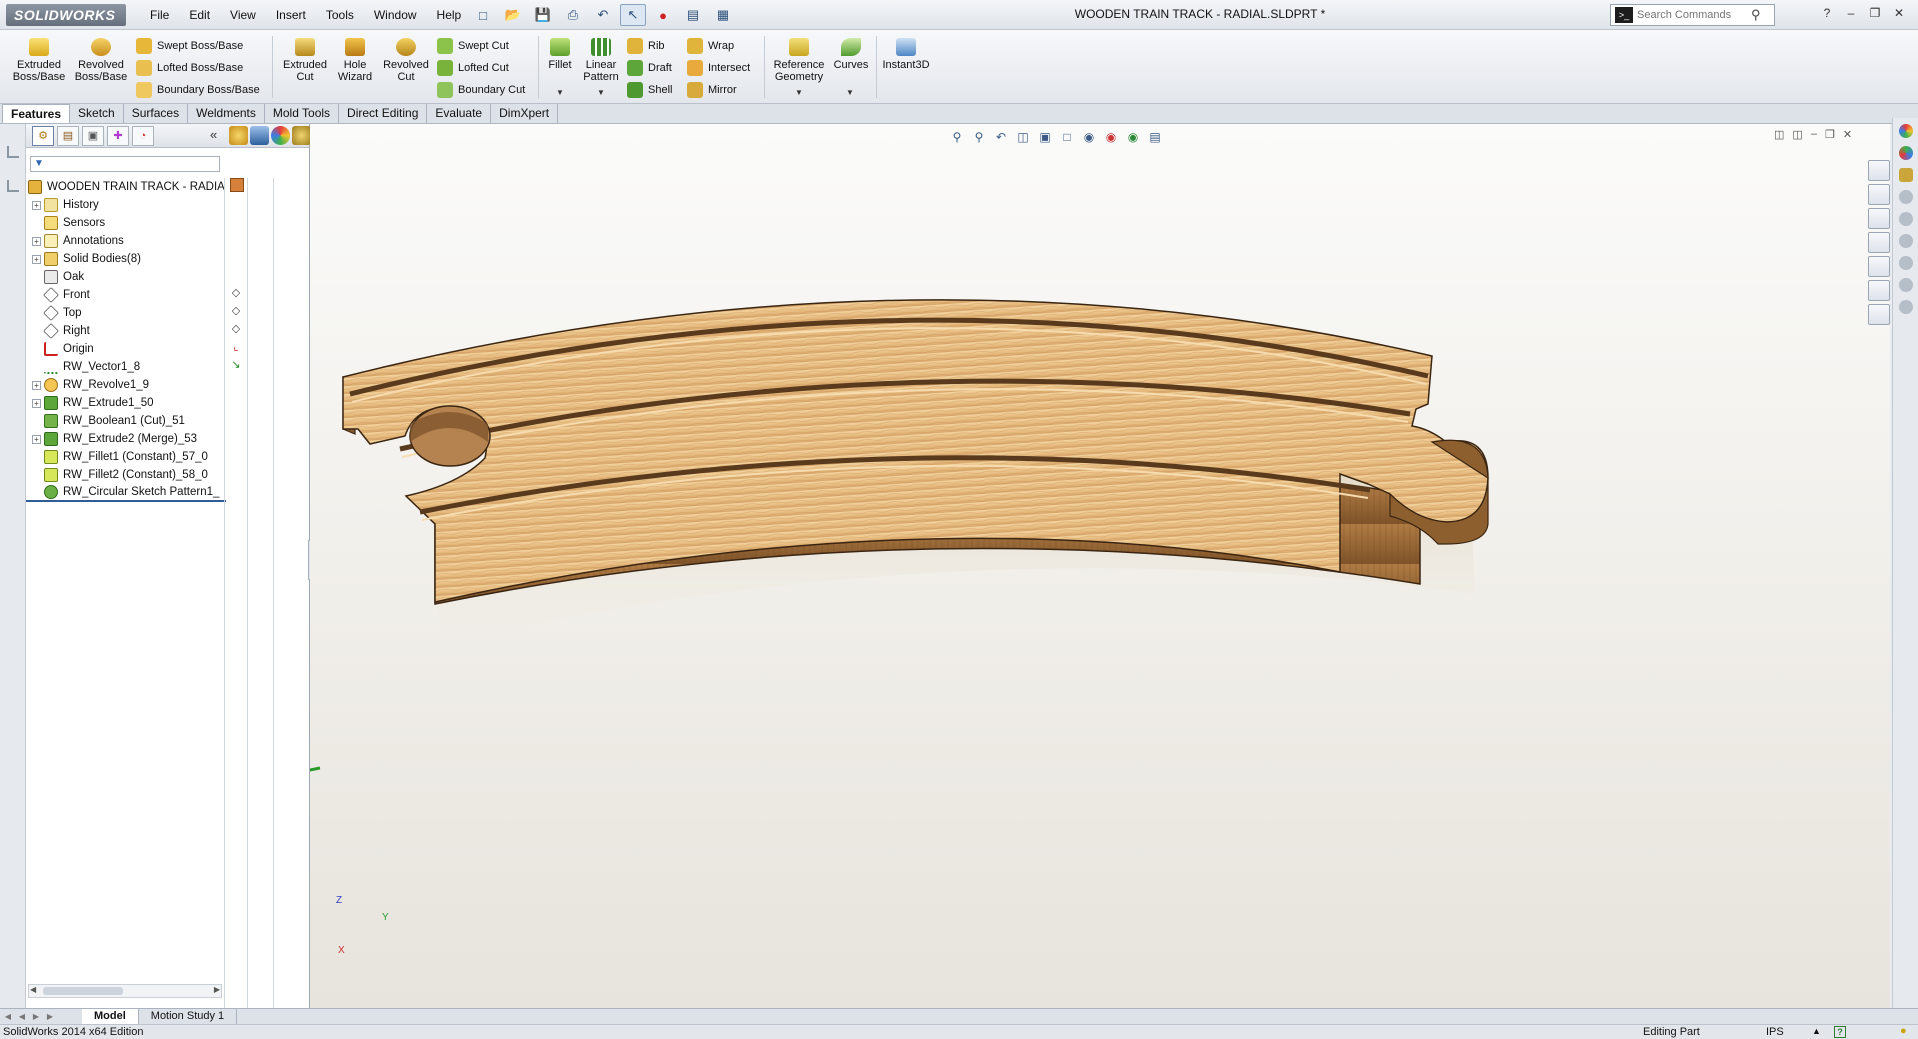 The width and height of the screenshot is (1918, 1039). I want to click on tree-item: RW_Boolean1 (Cut)_51, so click(126, 421).